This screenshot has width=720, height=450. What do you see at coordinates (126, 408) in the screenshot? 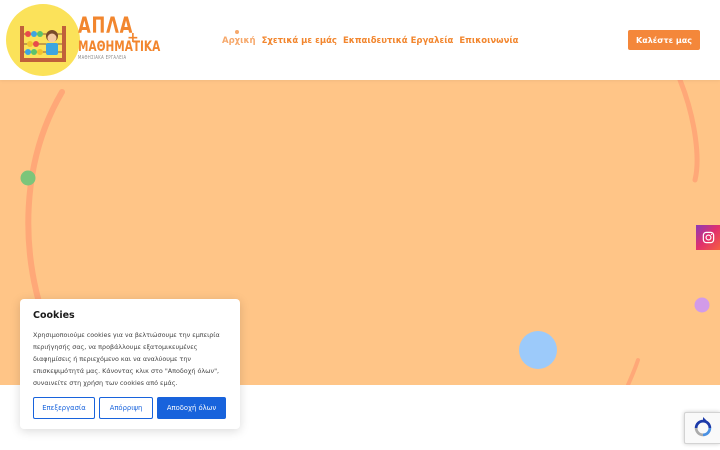
I see `cookie-reject-button: Απόρριψη` at bounding box center [126, 408].